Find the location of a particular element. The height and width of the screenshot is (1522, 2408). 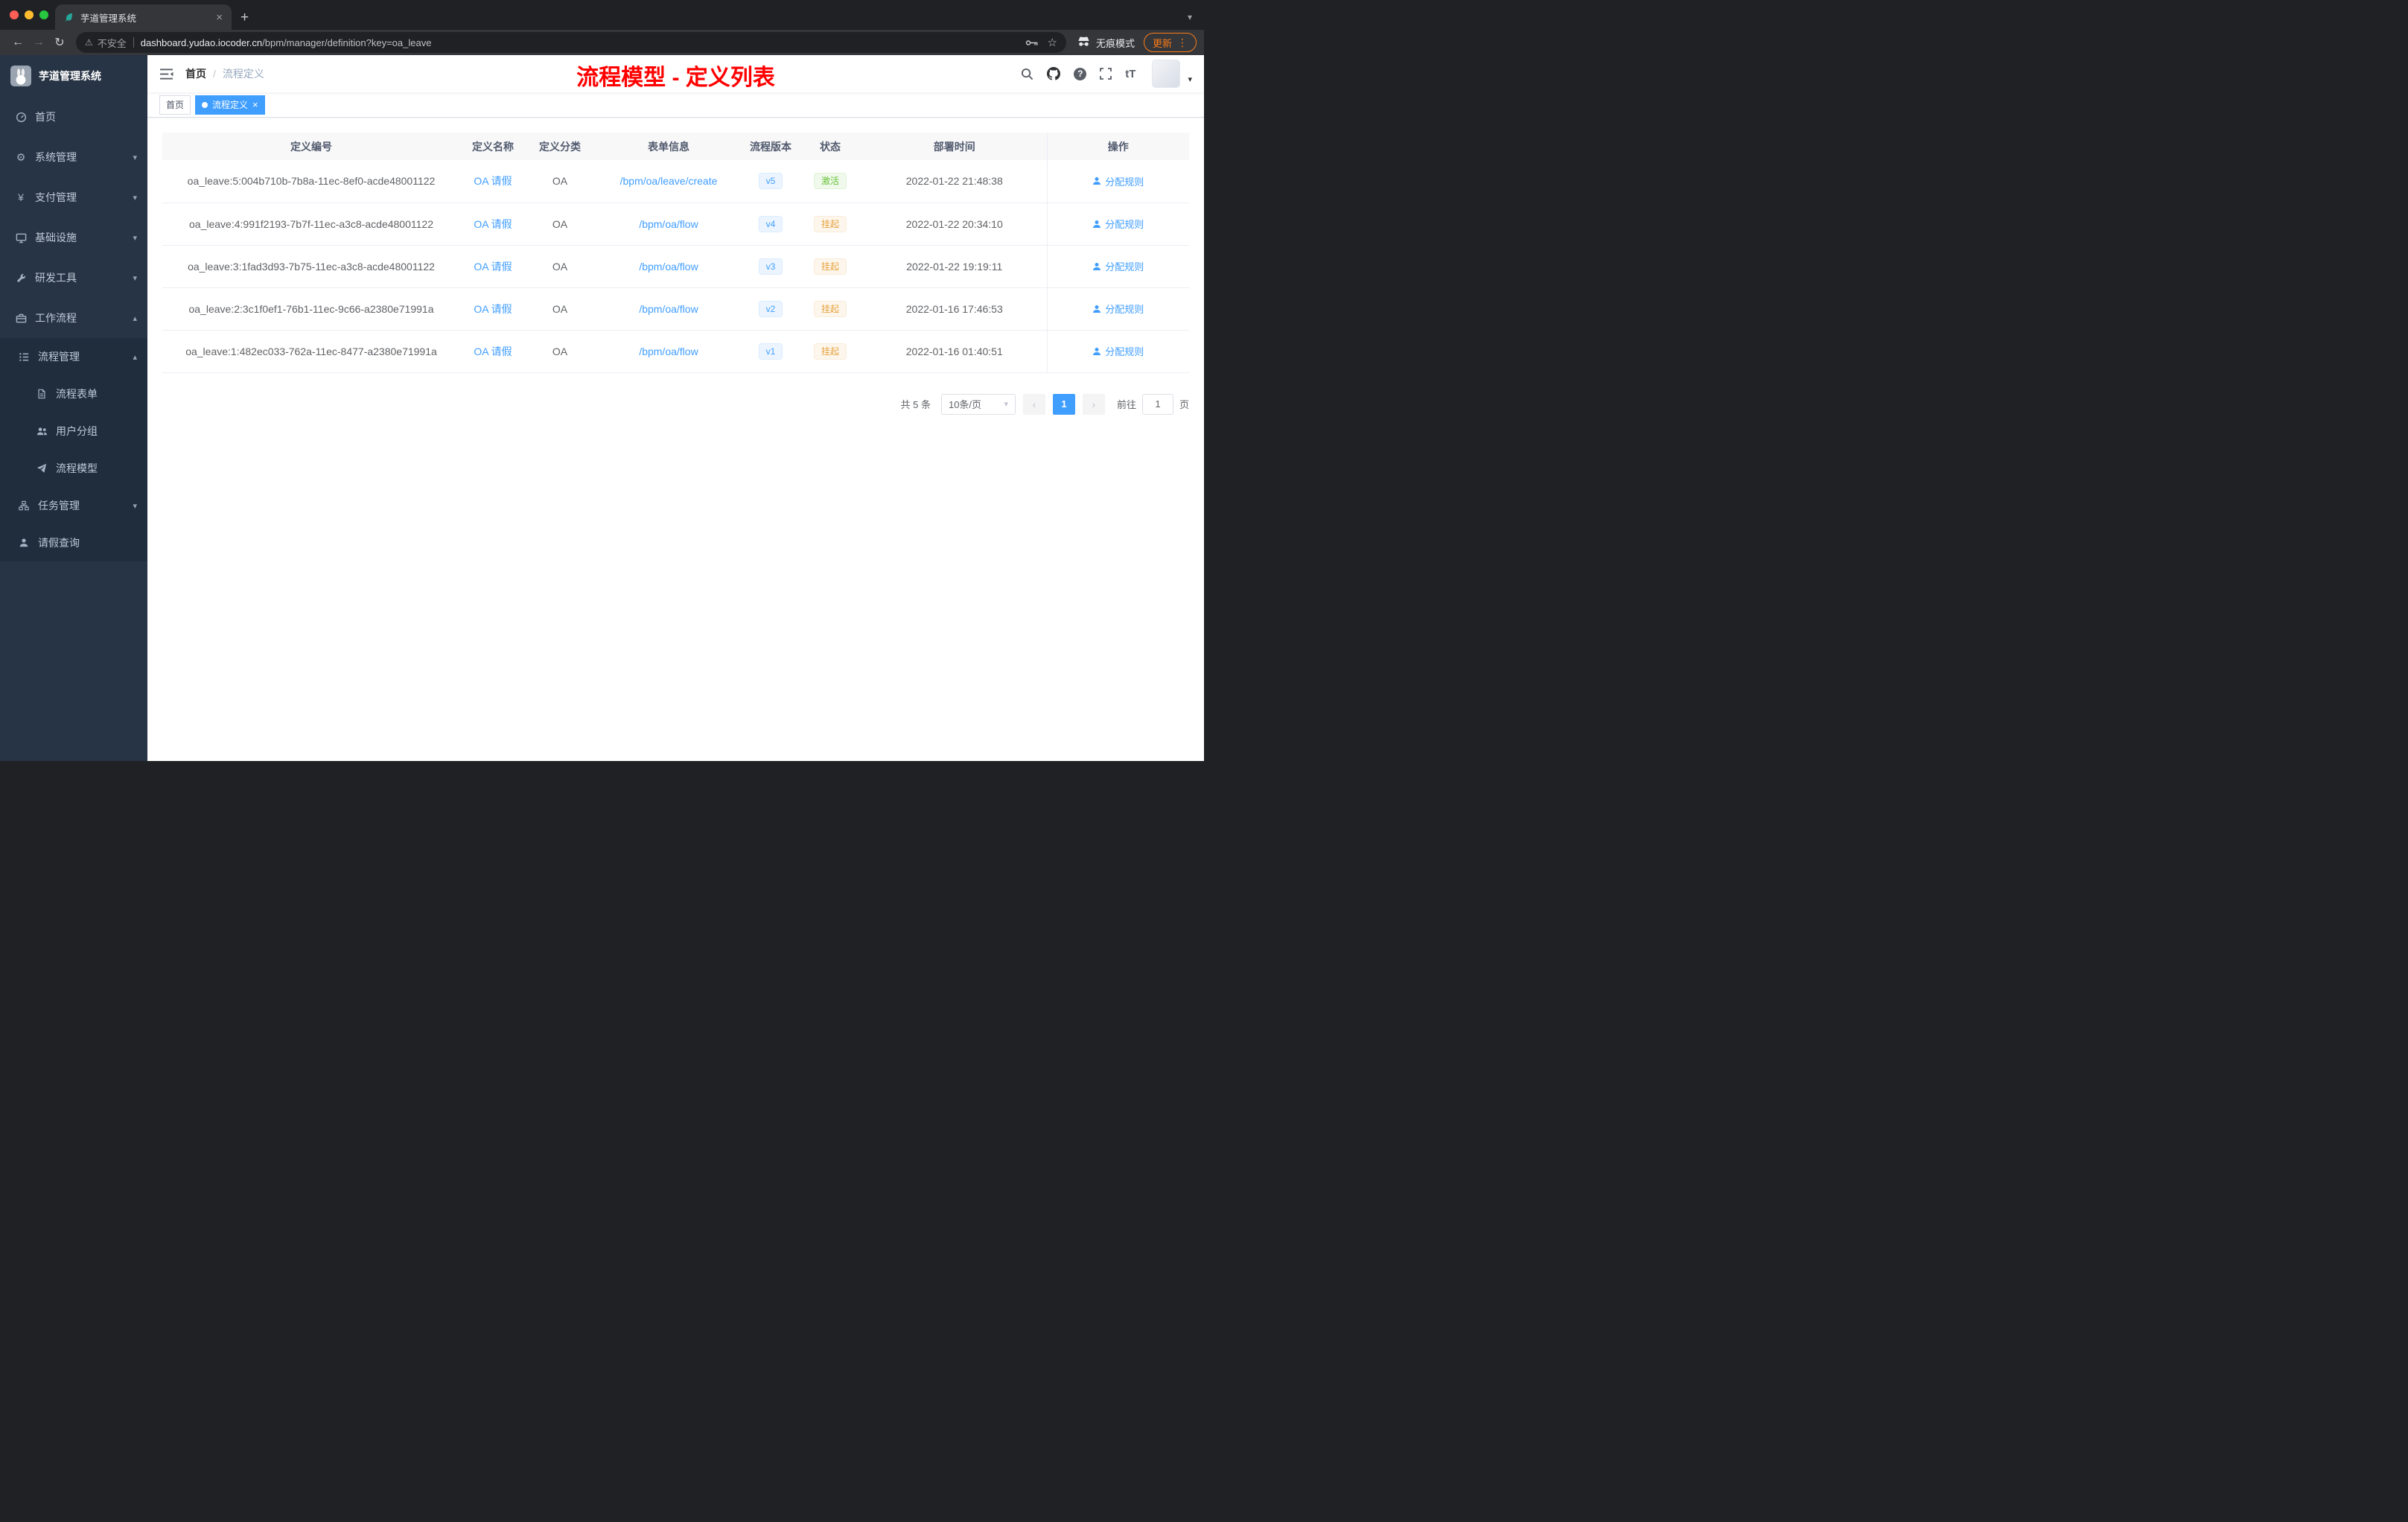

close-window-button is located at coordinates (14, 14).